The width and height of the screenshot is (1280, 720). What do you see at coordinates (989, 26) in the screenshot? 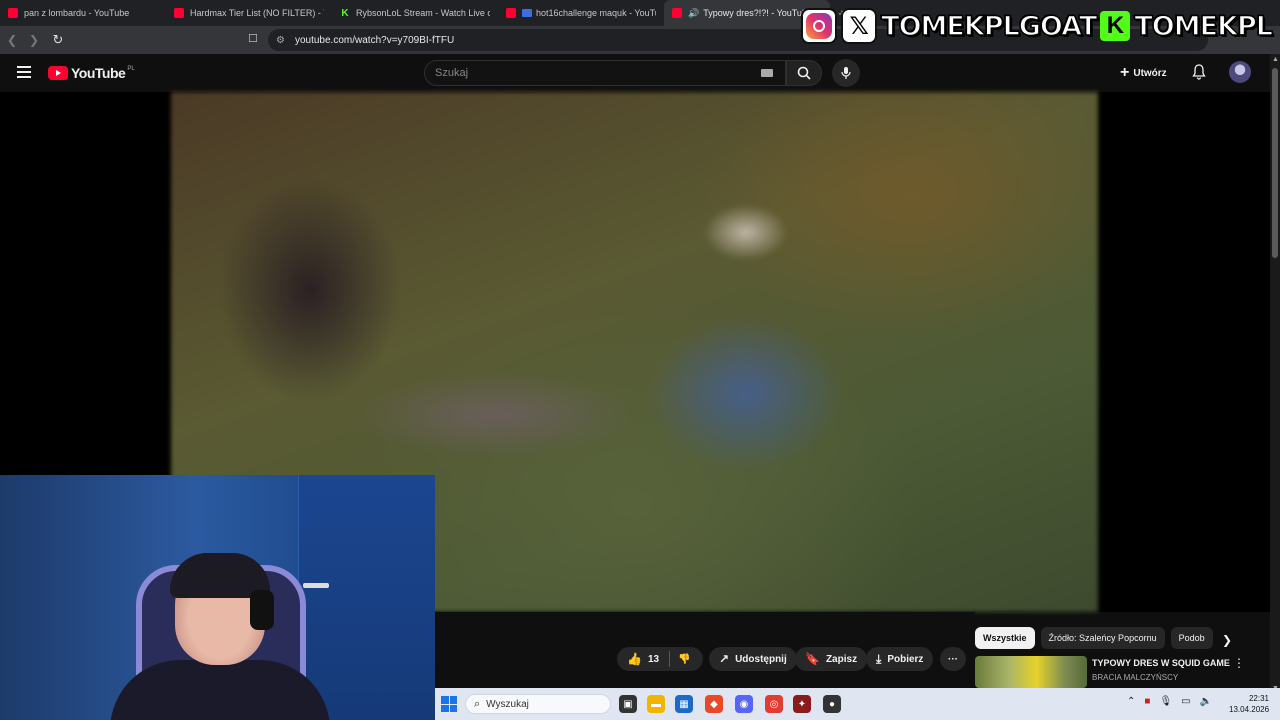
I see `overlay-handle-x: TOMEKPLGOAT` at bounding box center [989, 26].